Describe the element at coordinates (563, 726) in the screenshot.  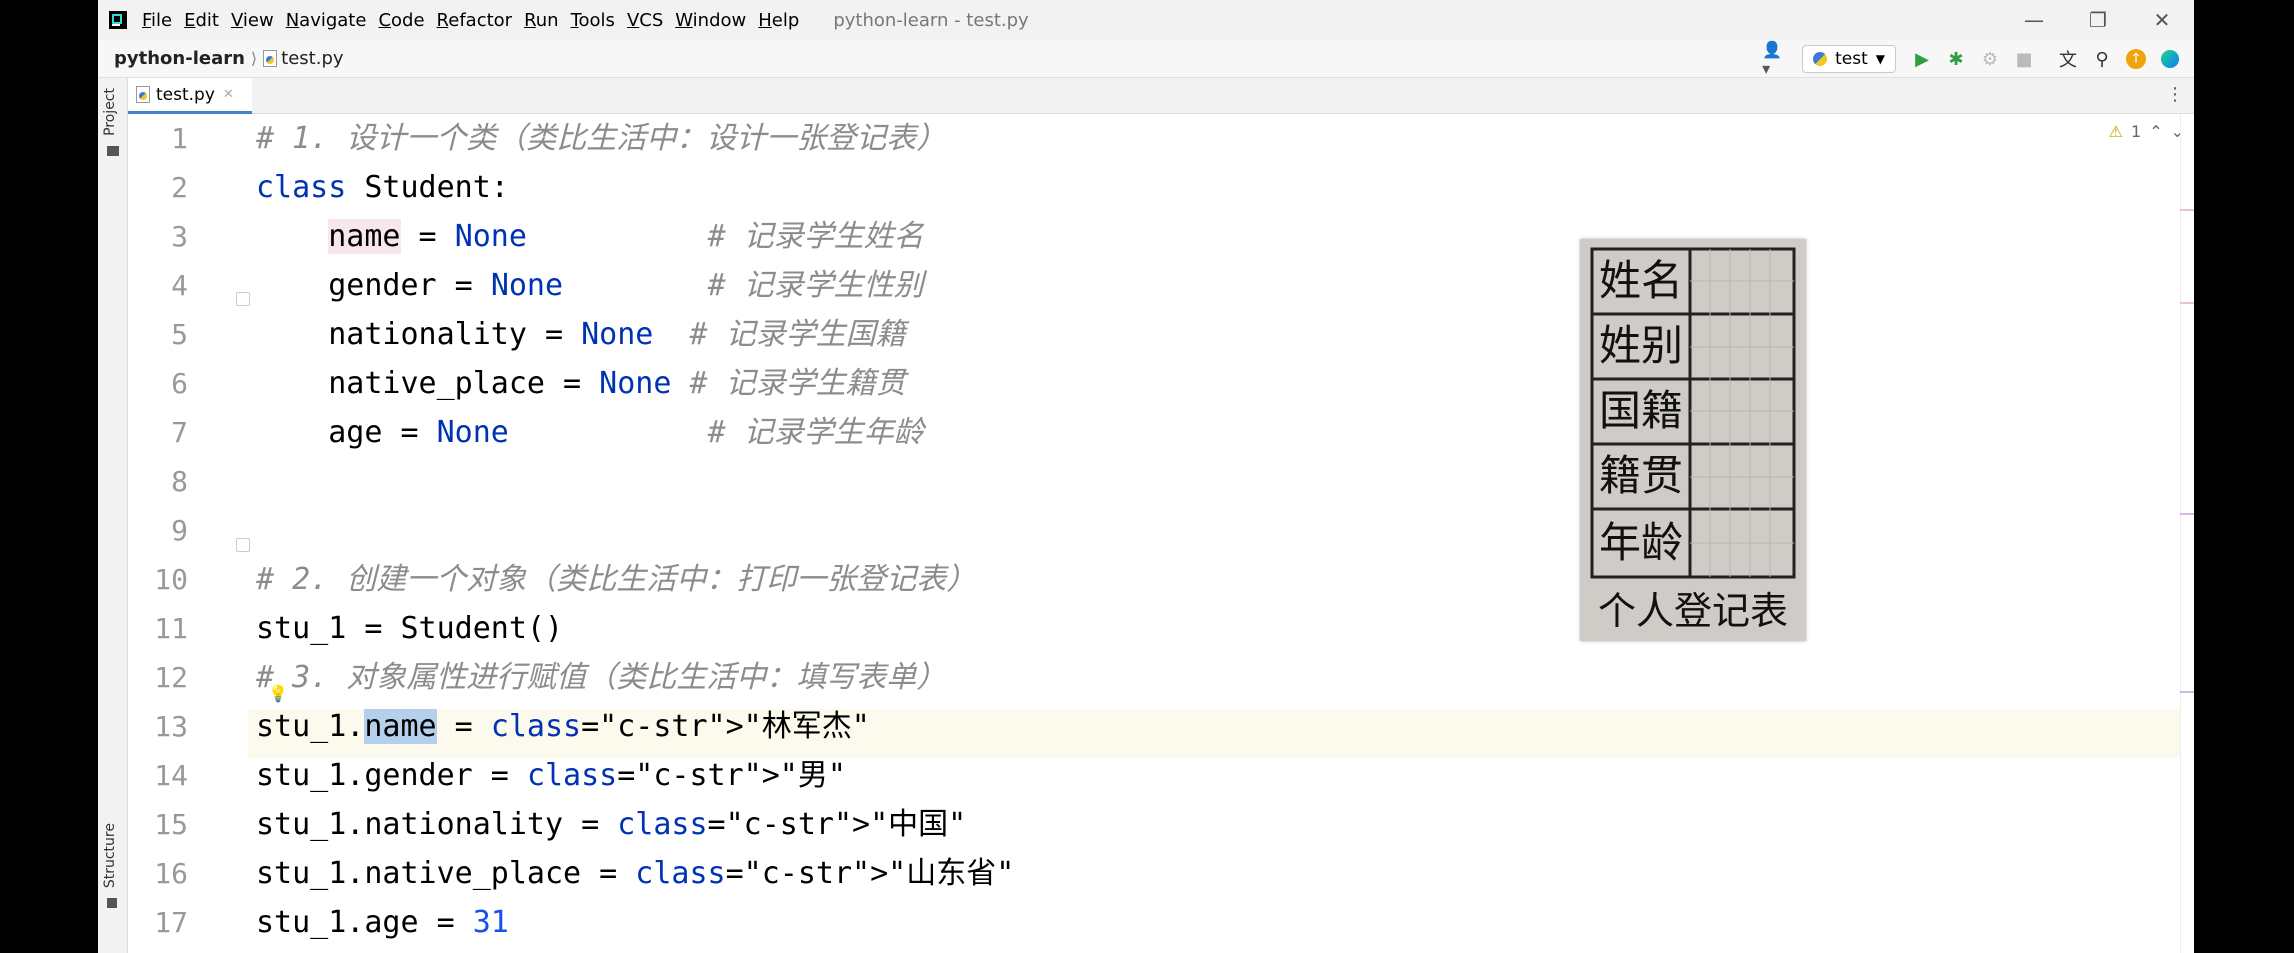
I see `code-line: stu_1.name = class="c-str">"林军杰"` at that location.